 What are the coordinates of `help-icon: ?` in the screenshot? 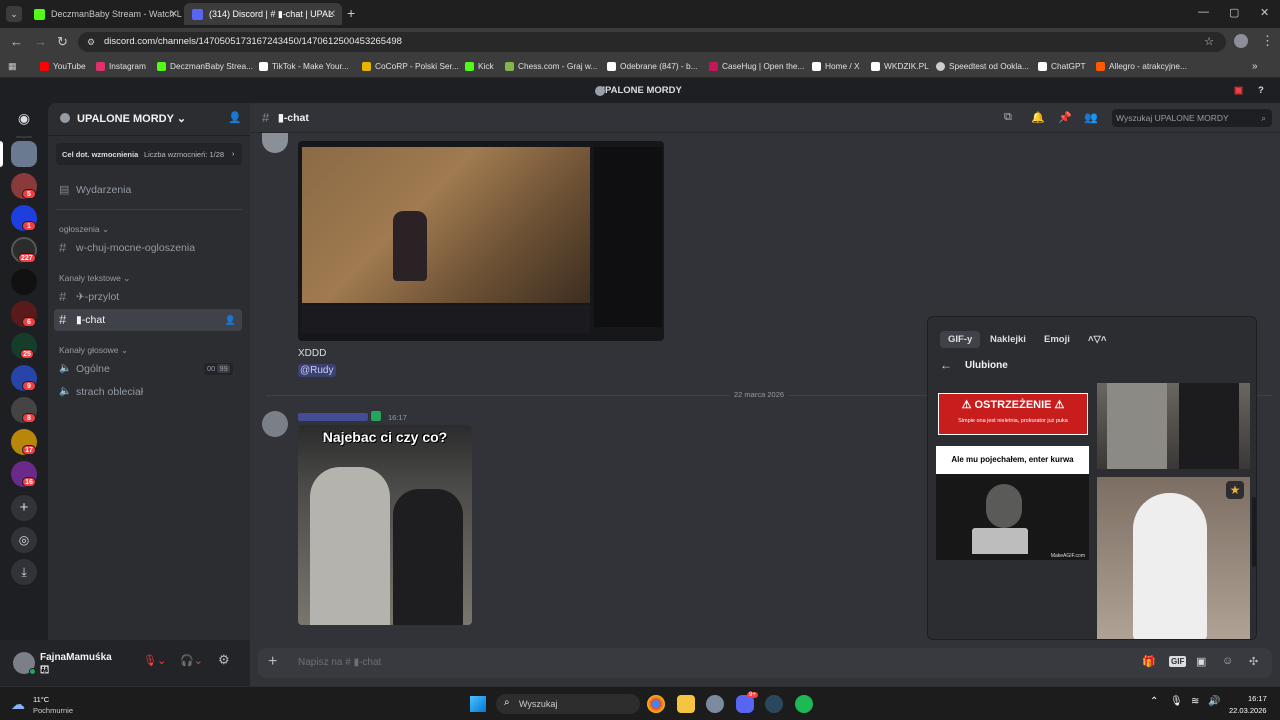 It's located at (1261, 91).